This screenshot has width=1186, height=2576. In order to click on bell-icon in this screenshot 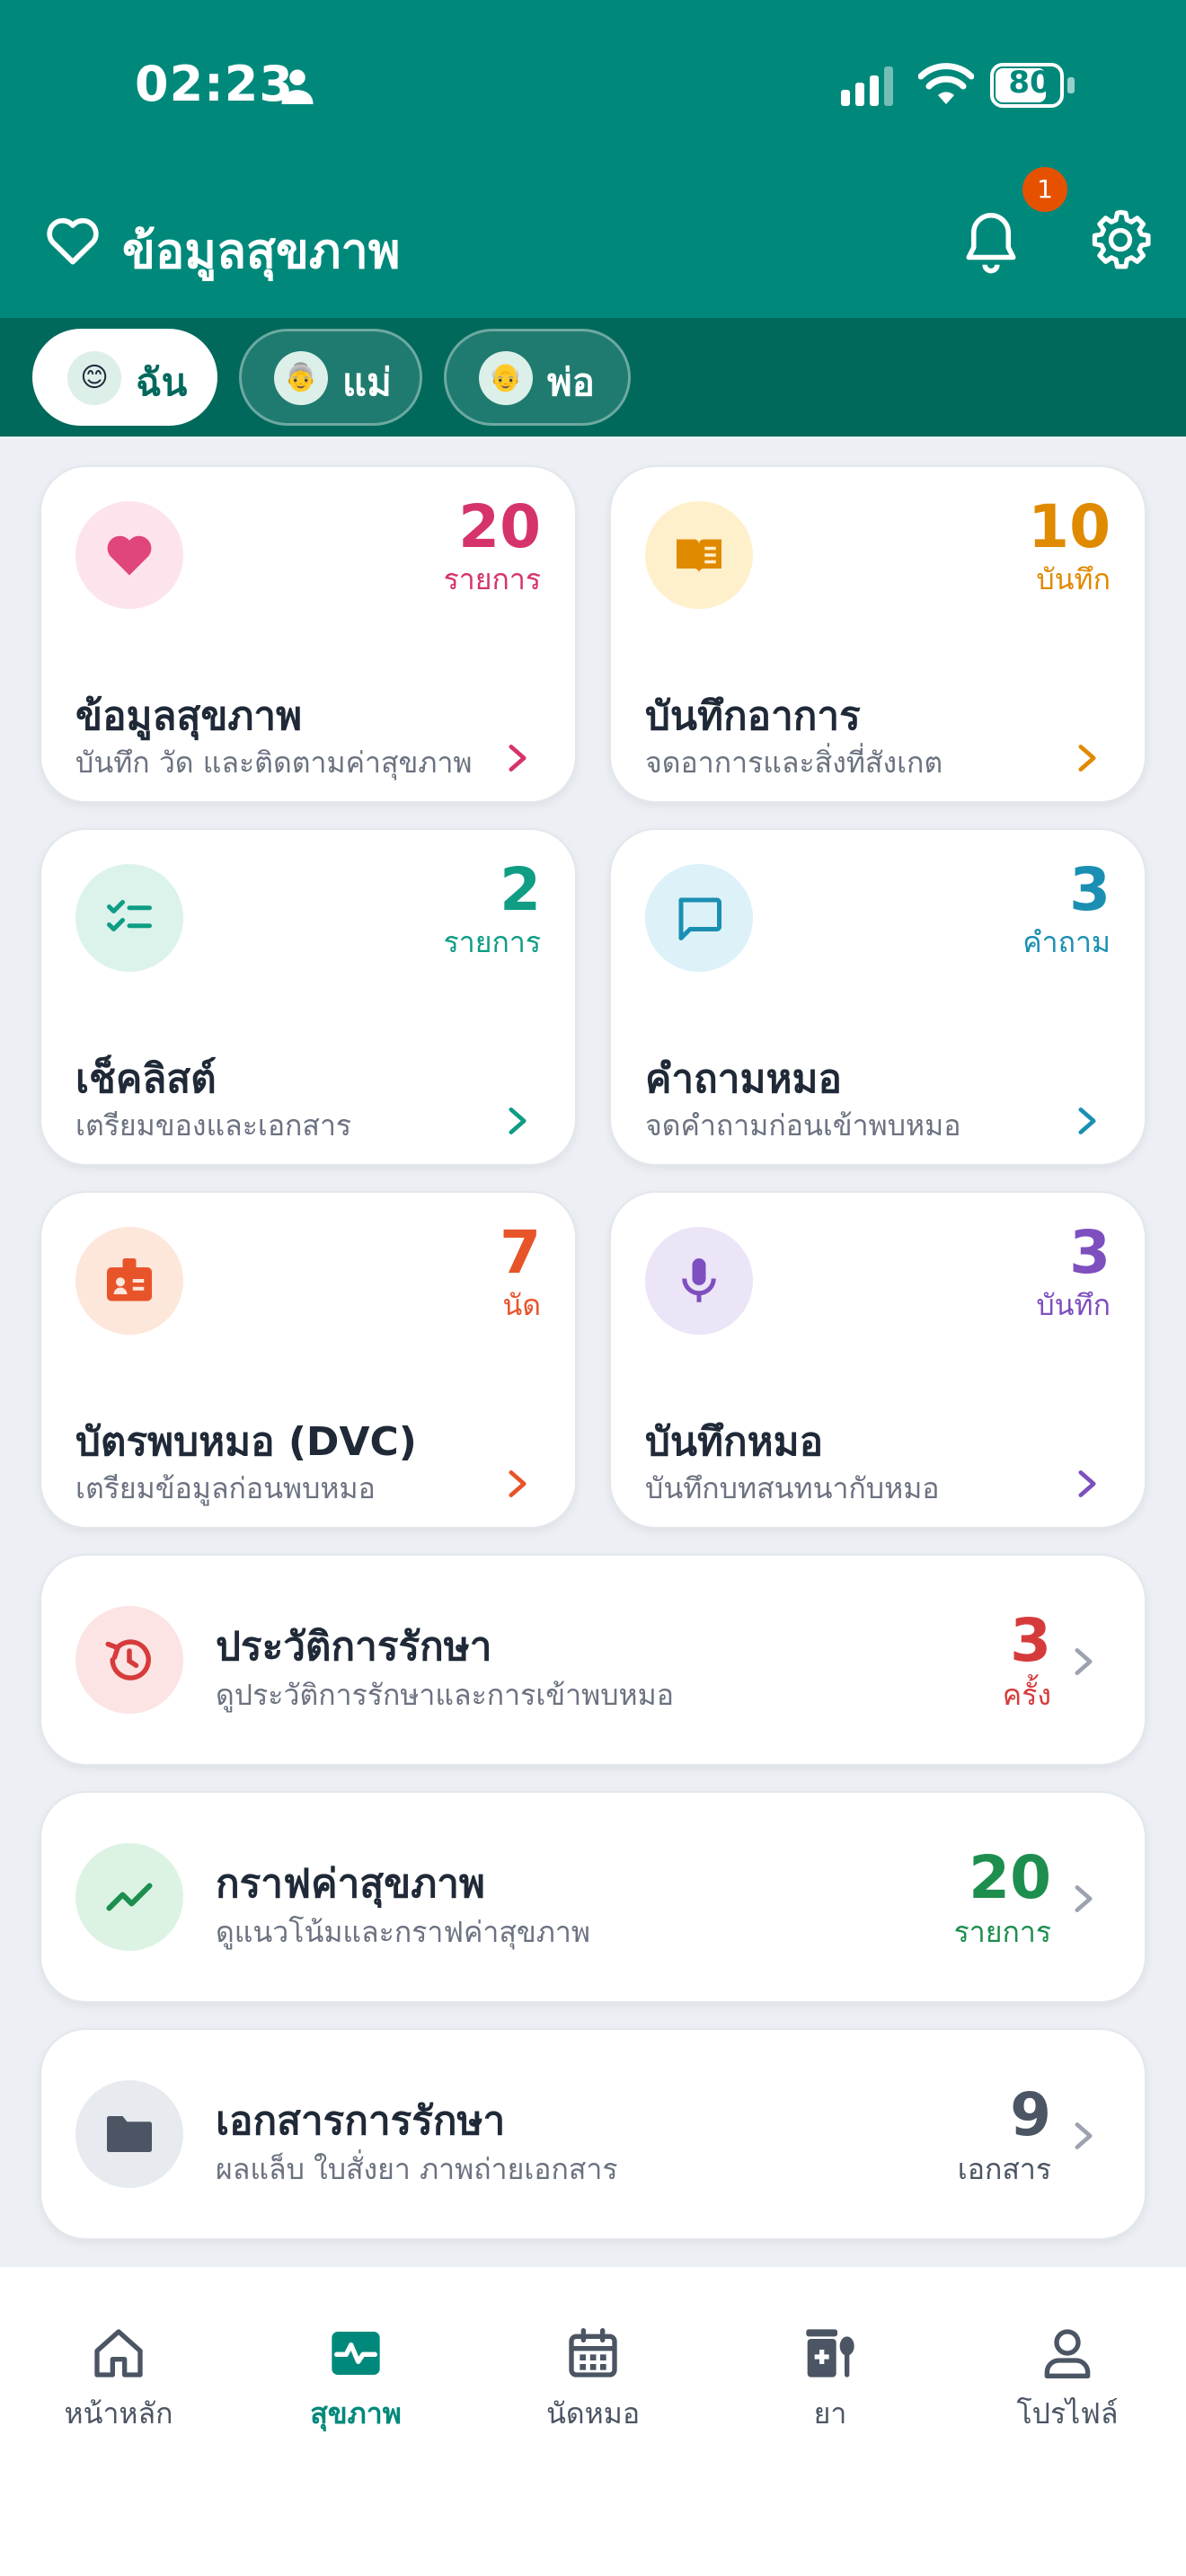, I will do `click(991, 242)`.